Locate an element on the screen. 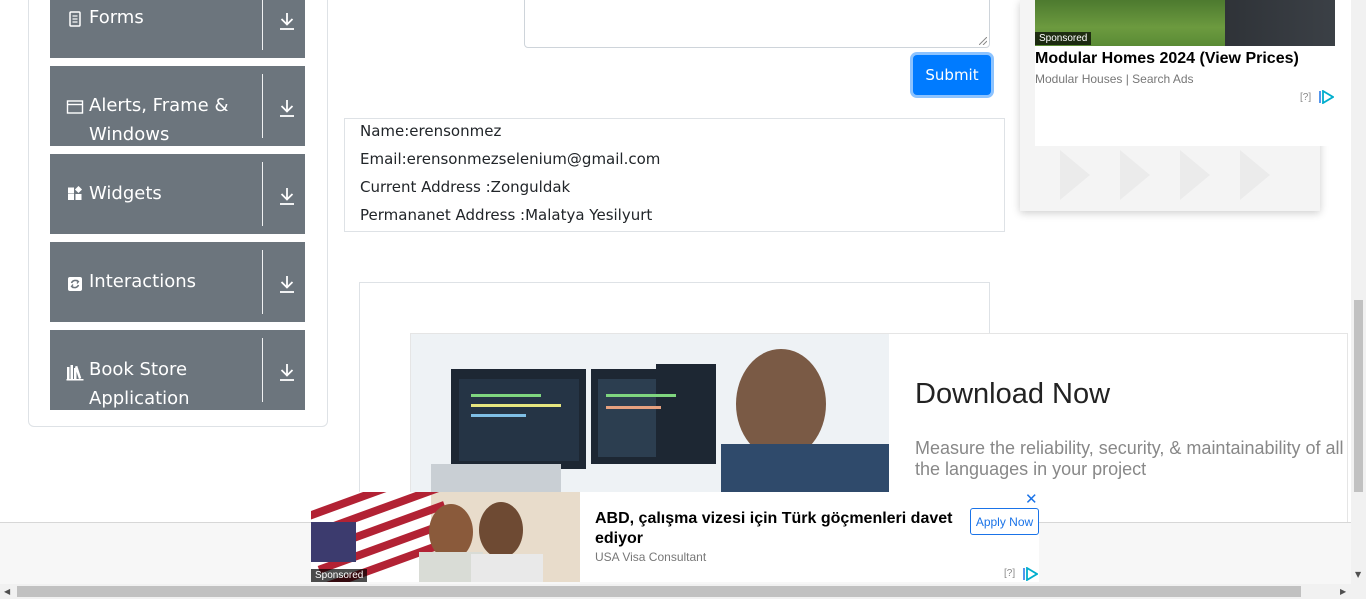 This screenshot has height=599, width=1366. horizontal-scroll-thumb is located at coordinates (659, 591).